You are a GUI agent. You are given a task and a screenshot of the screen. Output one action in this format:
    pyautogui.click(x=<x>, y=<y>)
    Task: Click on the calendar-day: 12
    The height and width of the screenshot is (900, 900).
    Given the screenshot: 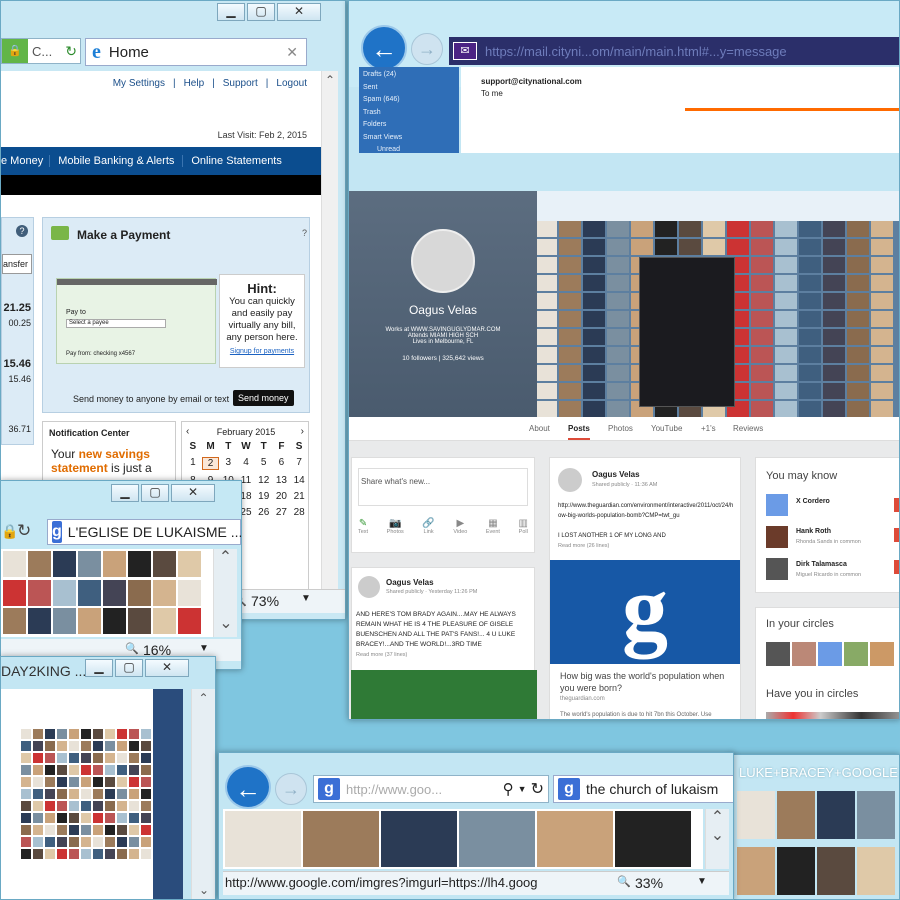 What is the action you would take?
    pyautogui.click(x=264, y=480)
    